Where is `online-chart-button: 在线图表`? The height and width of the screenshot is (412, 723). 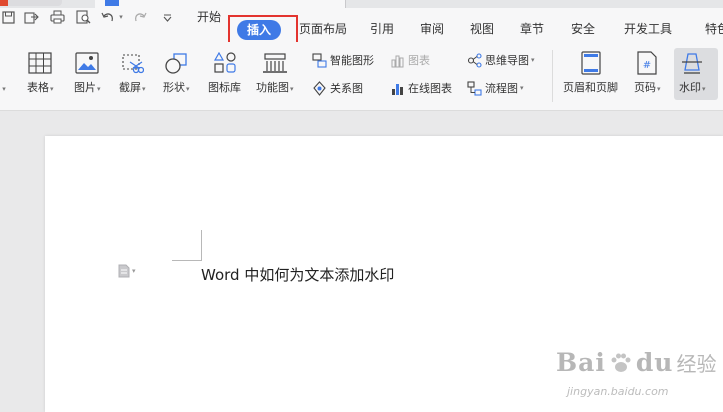 online-chart-button: 在线图表 is located at coordinates (420, 88).